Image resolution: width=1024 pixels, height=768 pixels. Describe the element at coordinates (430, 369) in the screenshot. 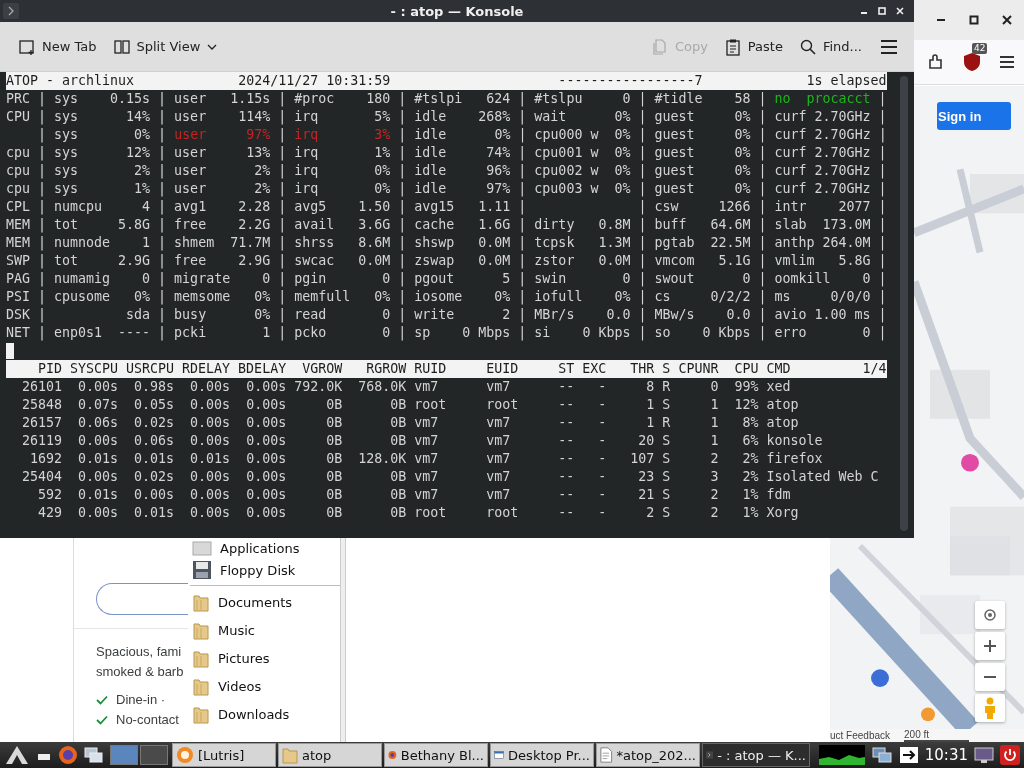

I see `column-header: RUID` at that location.